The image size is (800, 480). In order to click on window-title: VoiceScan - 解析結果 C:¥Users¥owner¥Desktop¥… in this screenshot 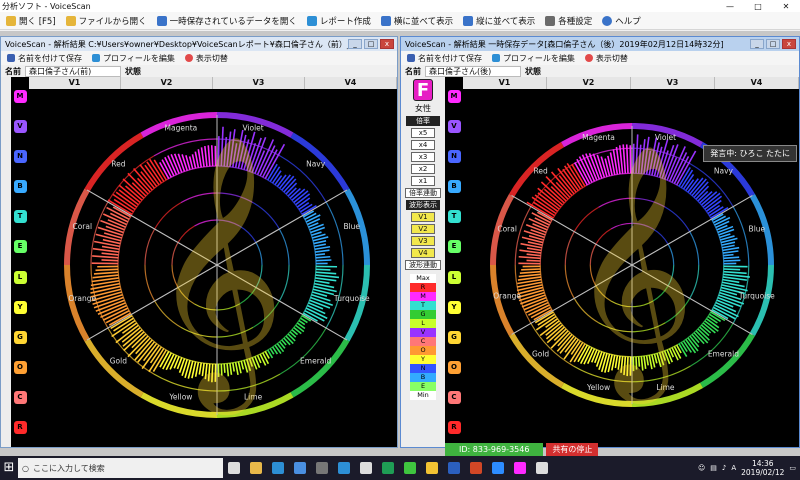, I will do `click(176, 44)`.